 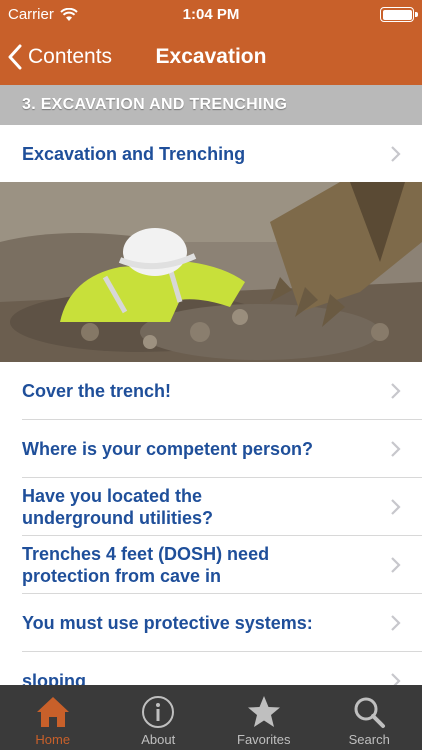 I want to click on tab-label: Favorites, so click(x=264, y=739).